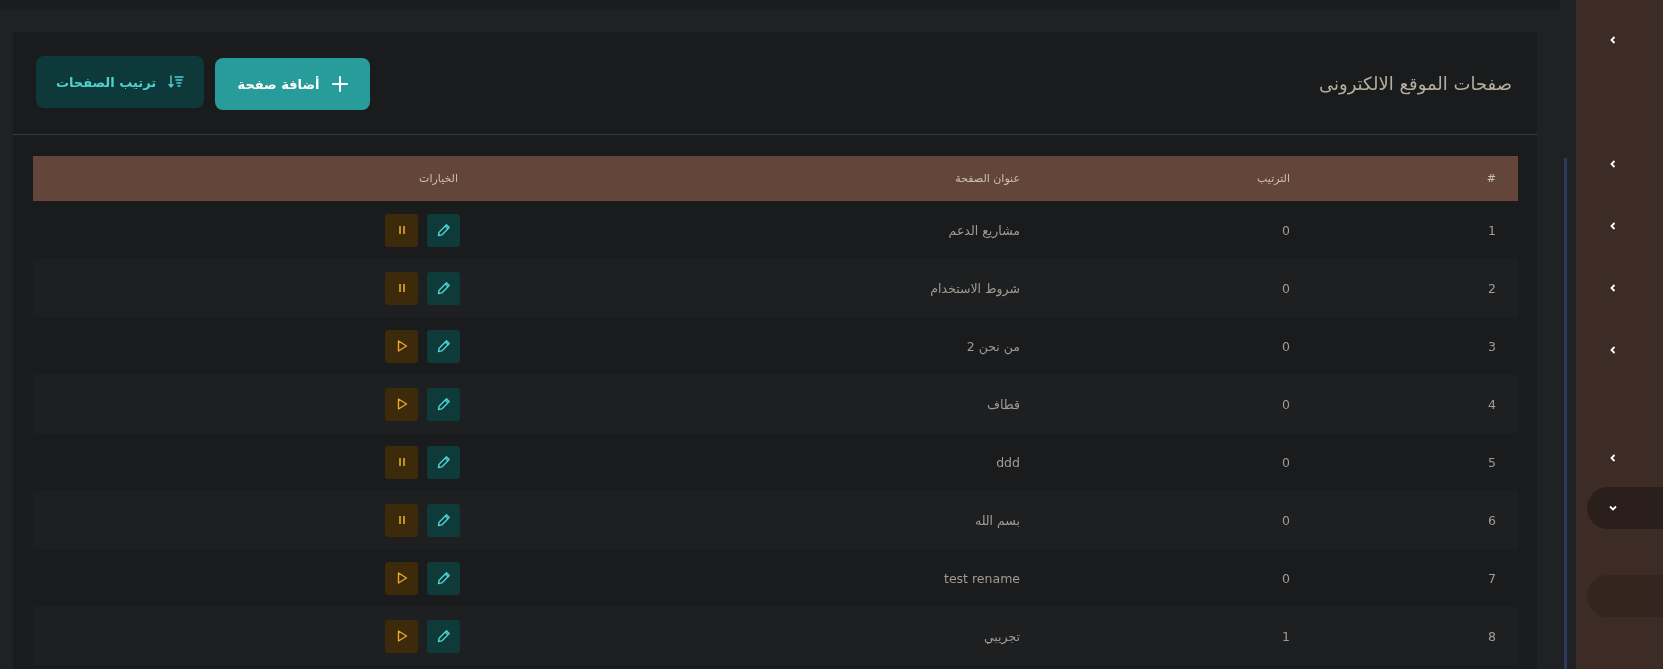 Image resolution: width=1663 pixels, height=669 pixels. I want to click on table-cell-text: قطاف, so click(1003, 404).